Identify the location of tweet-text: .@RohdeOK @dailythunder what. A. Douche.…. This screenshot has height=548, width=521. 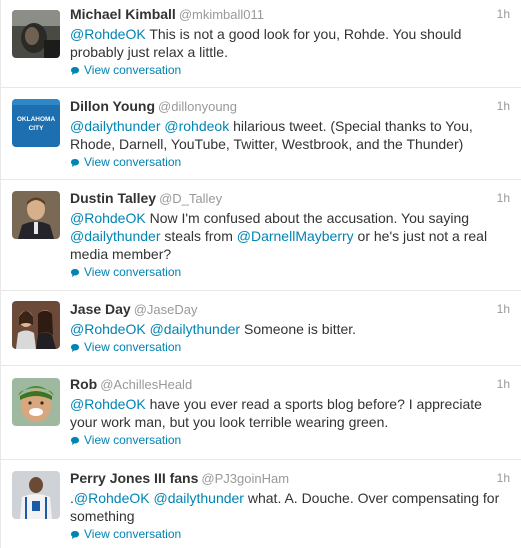
(290, 507).